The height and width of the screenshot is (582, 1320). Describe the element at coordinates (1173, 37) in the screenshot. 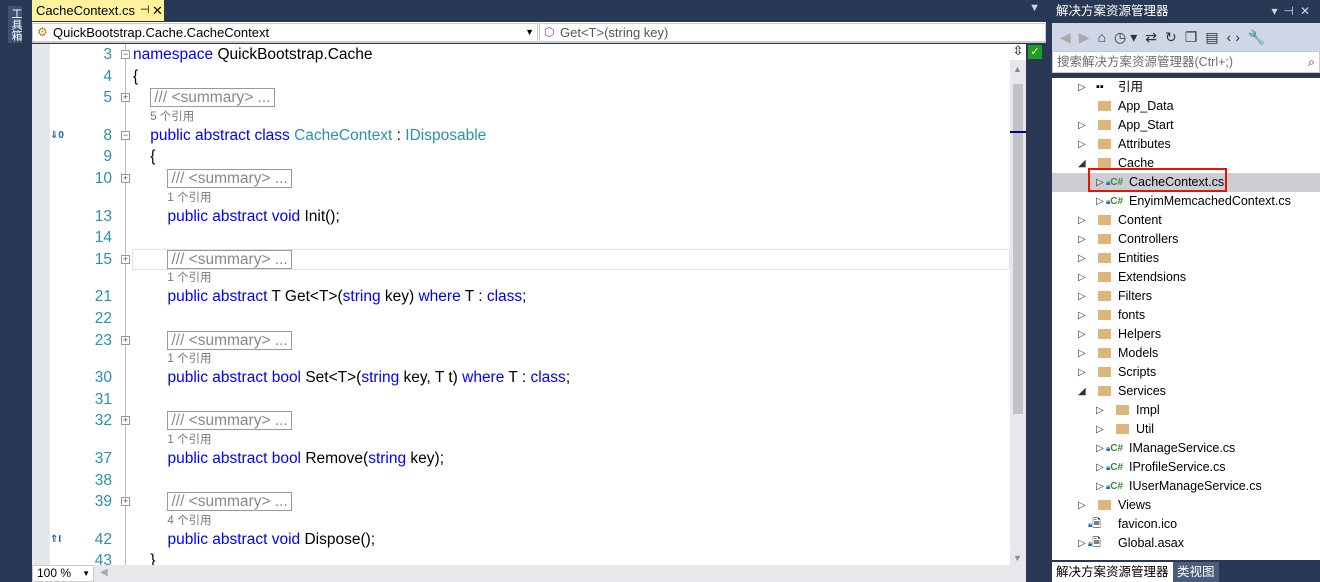

I see `refresh-icon: ↻` at that location.